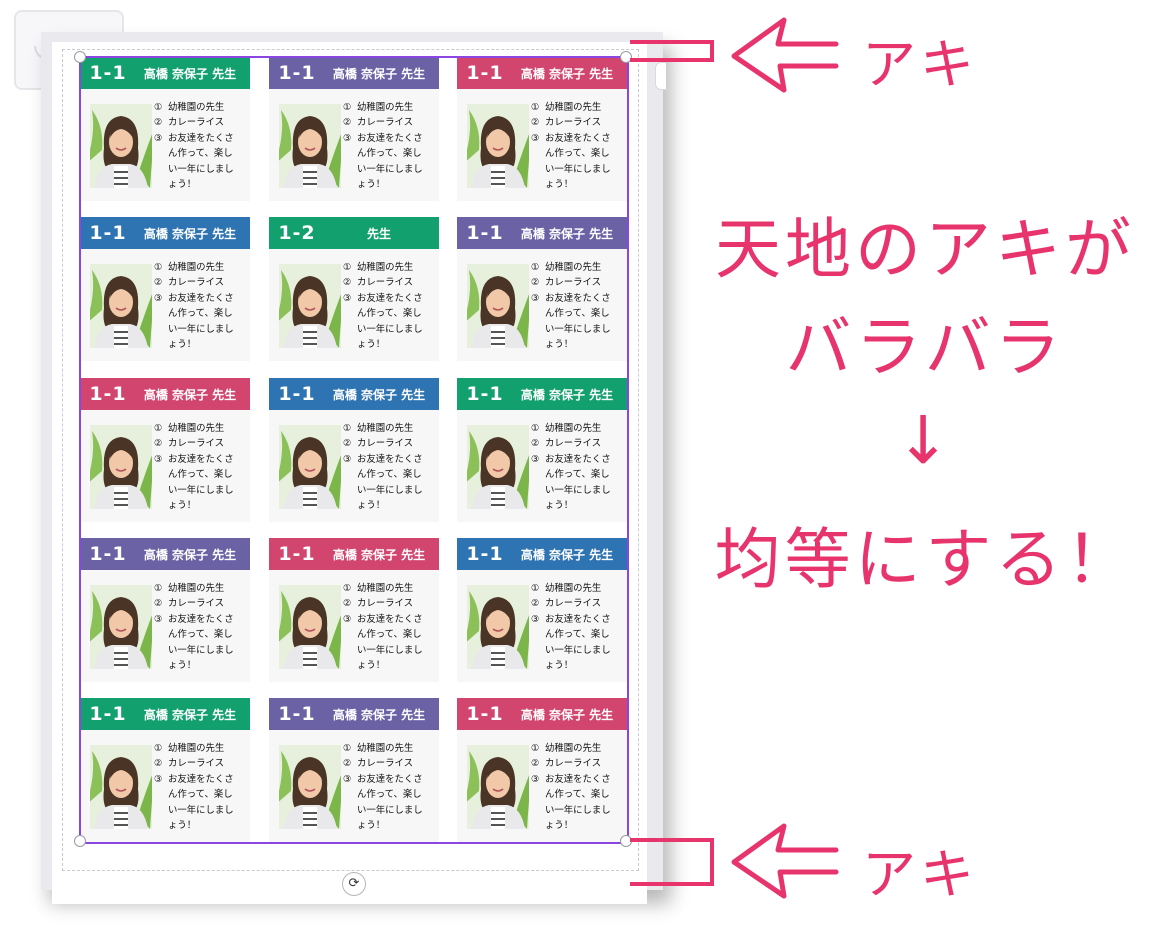 This screenshot has height=940, width=1175. I want to click on note-line-2: バラバラ, so click(925, 347).